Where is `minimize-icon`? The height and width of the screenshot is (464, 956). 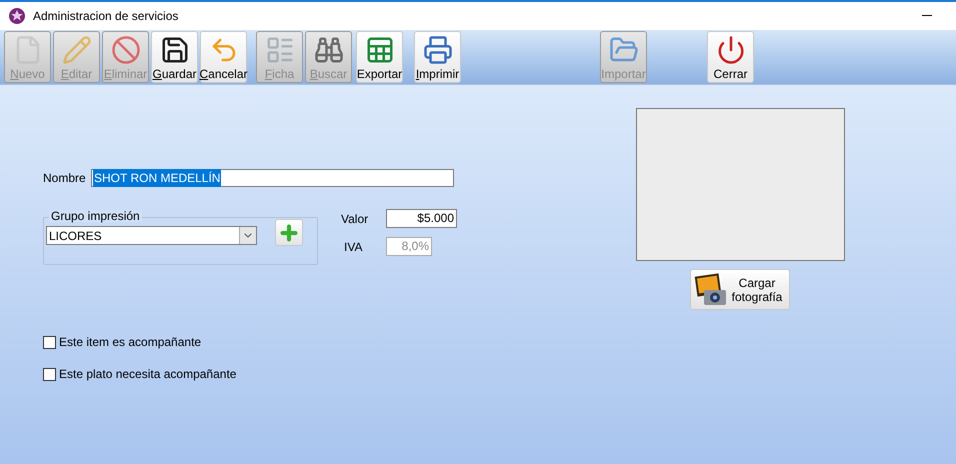
minimize-icon is located at coordinates (927, 16).